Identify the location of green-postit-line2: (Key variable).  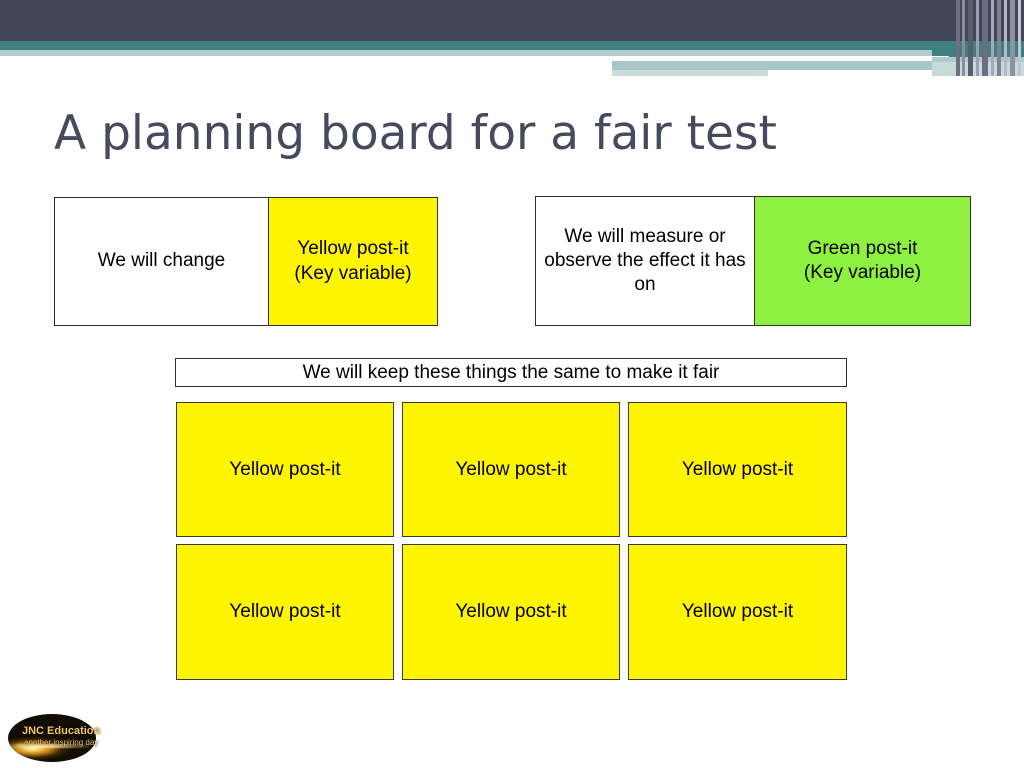
(862, 272).